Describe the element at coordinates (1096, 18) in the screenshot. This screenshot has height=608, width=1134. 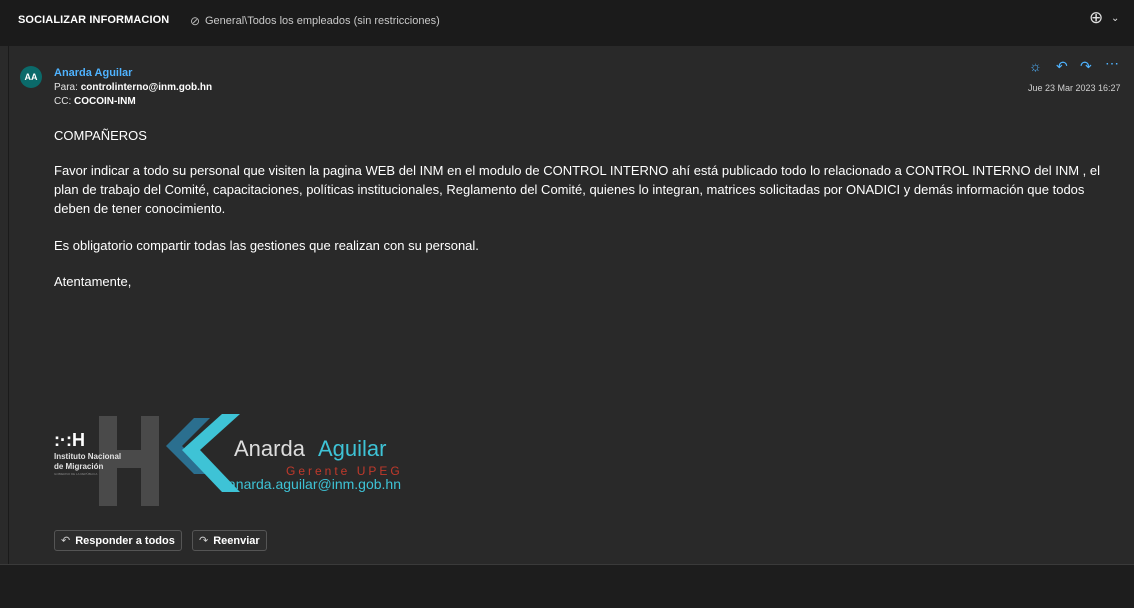
I see `zoom-icon: ⊕` at that location.